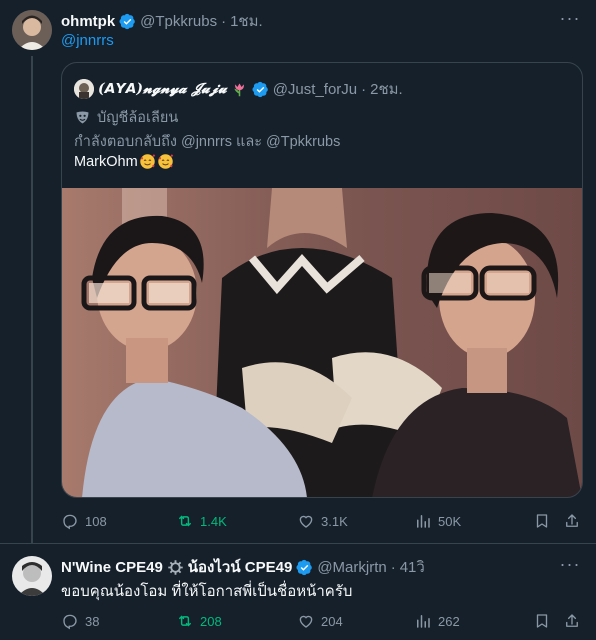 Image resolution: width=596 pixels, height=640 pixels. Describe the element at coordinates (88, 21) in the screenshot. I see `display-name: ohmtpk` at that location.